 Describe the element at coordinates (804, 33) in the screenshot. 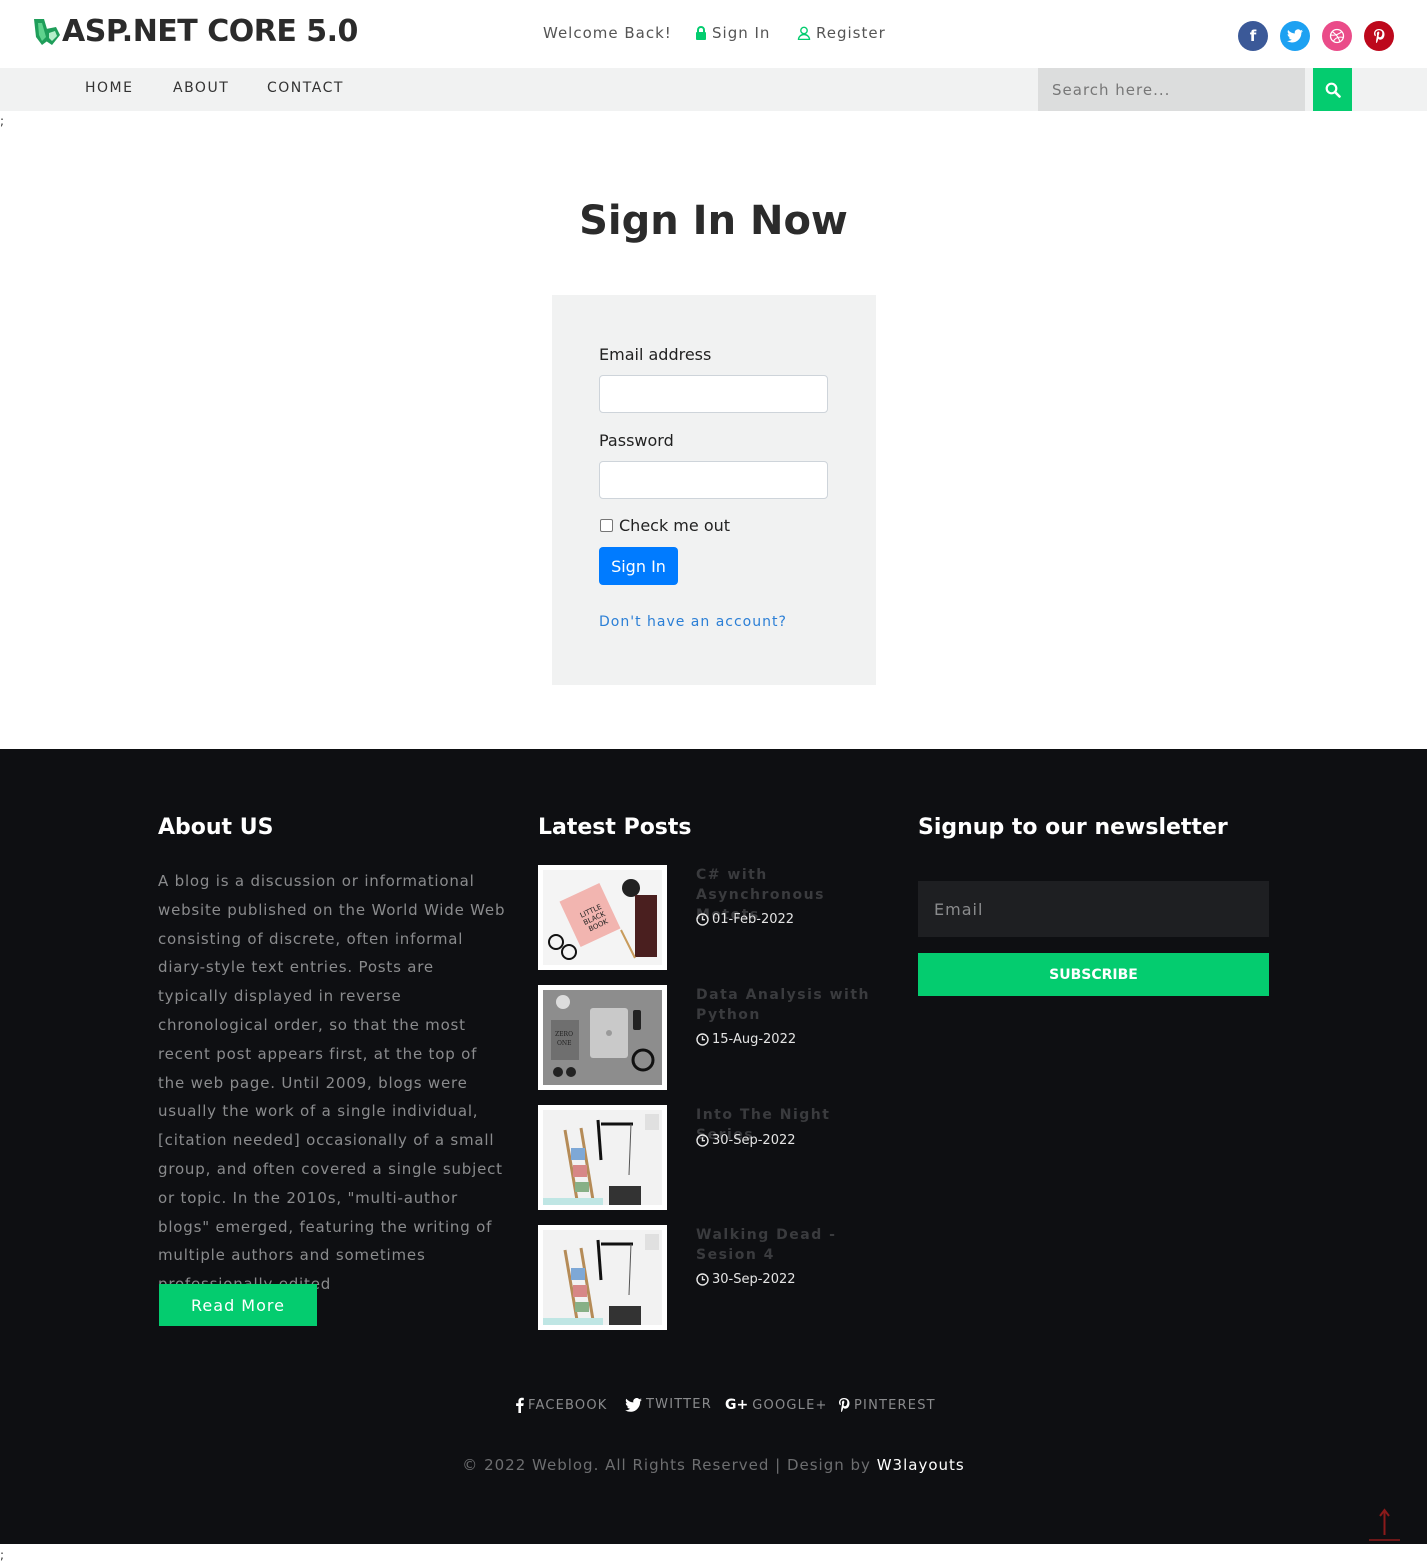

I see `user-icon` at that location.